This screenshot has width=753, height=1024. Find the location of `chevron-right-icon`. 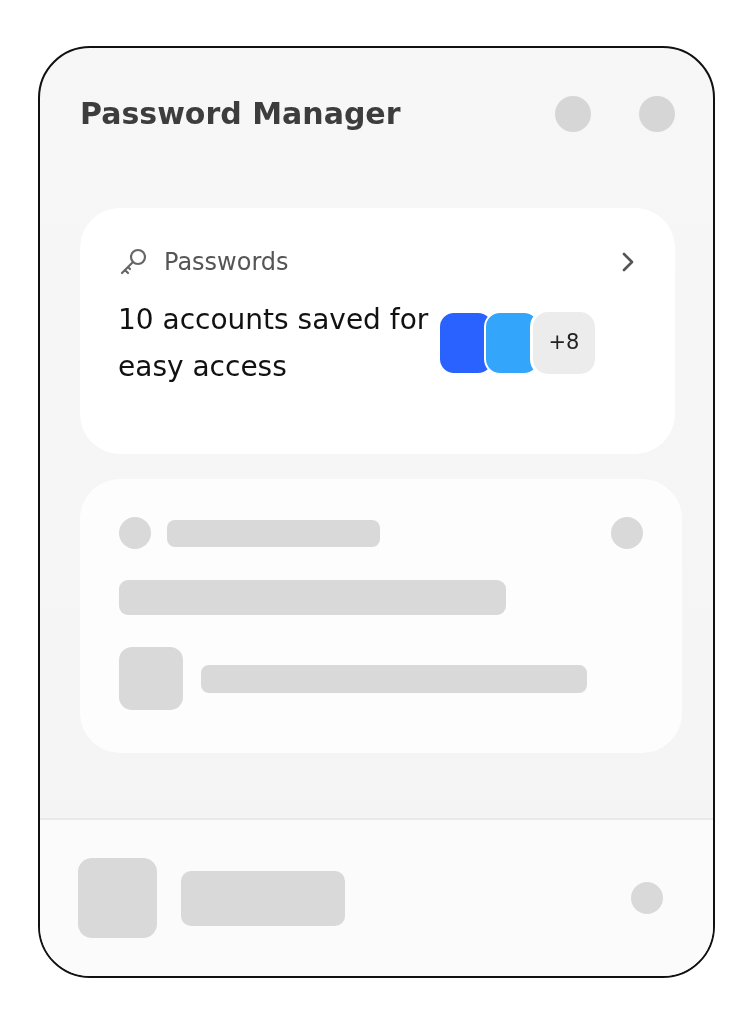

chevron-right-icon is located at coordinates (628, 262).